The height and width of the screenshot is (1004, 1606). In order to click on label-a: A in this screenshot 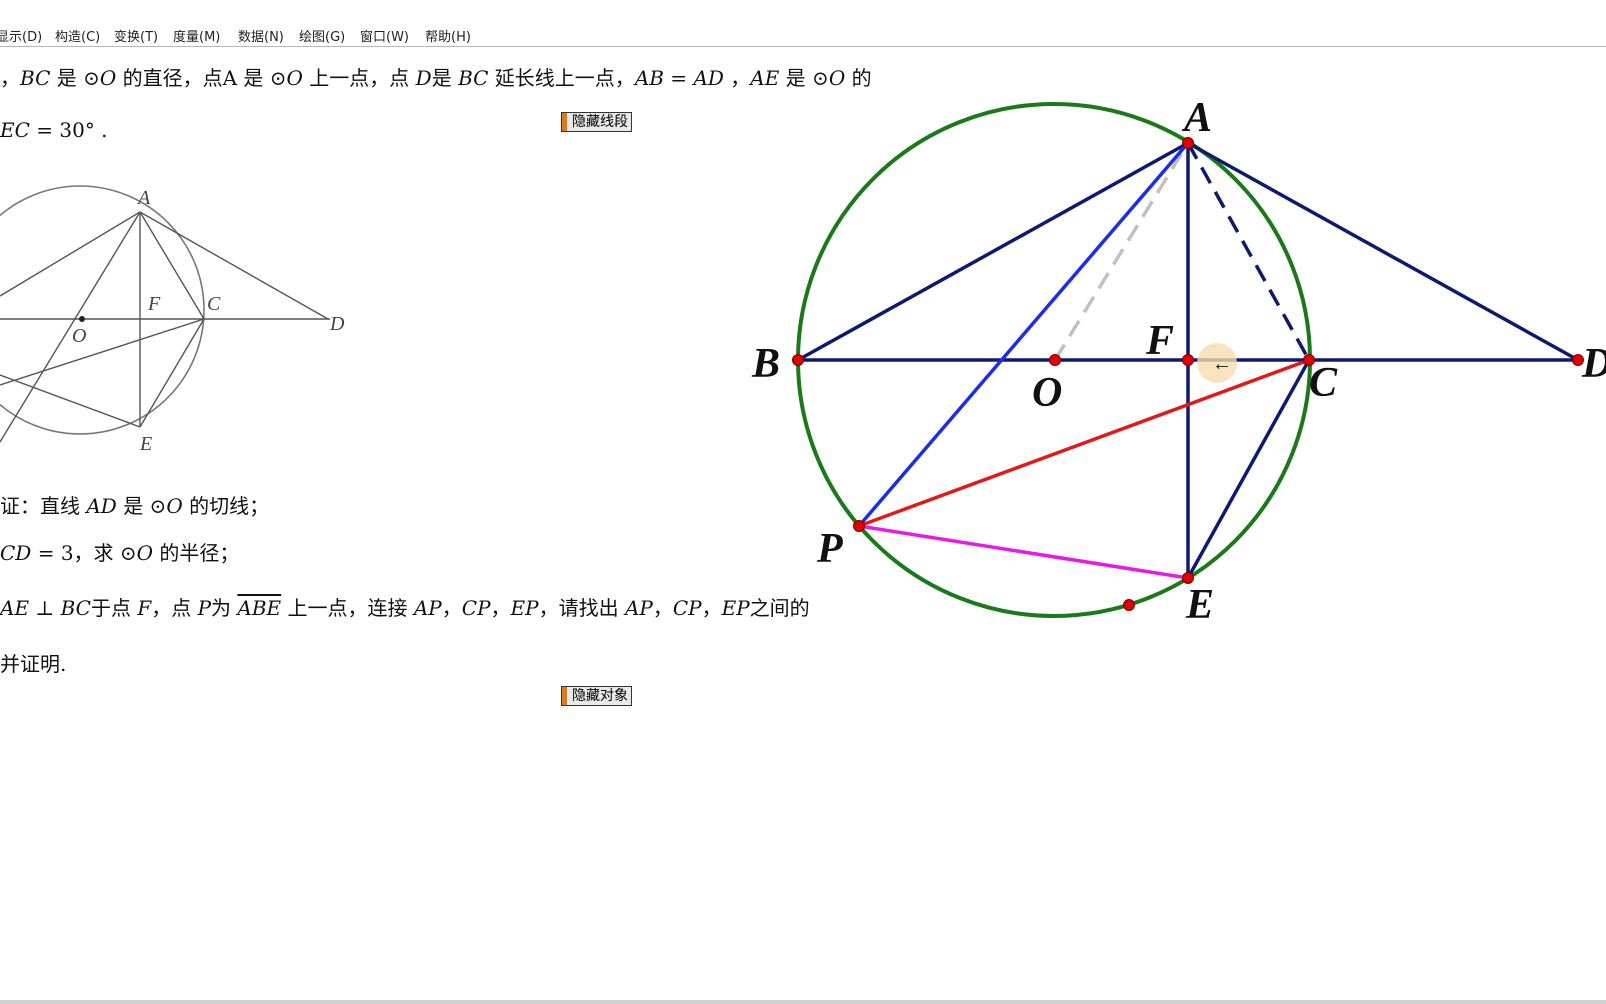, I will do `click(1196, 118)`.